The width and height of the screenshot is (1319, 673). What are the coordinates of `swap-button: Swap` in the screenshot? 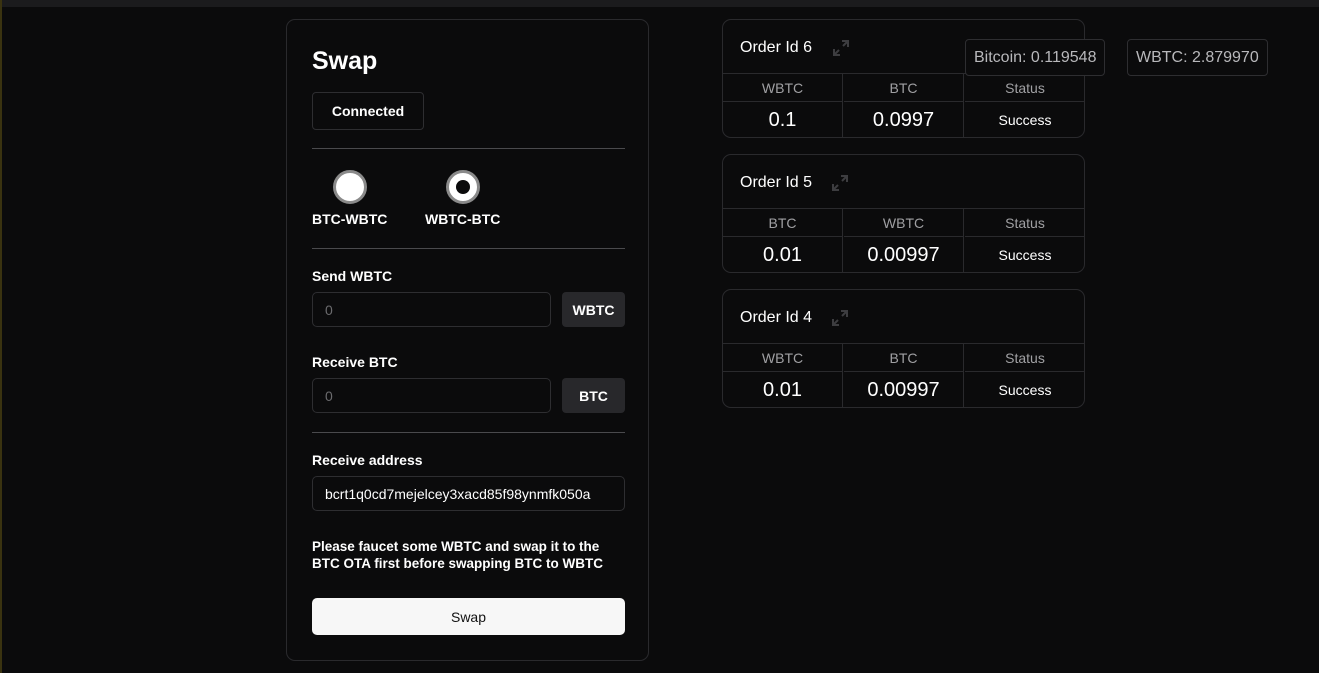 It's located at (468, 616).